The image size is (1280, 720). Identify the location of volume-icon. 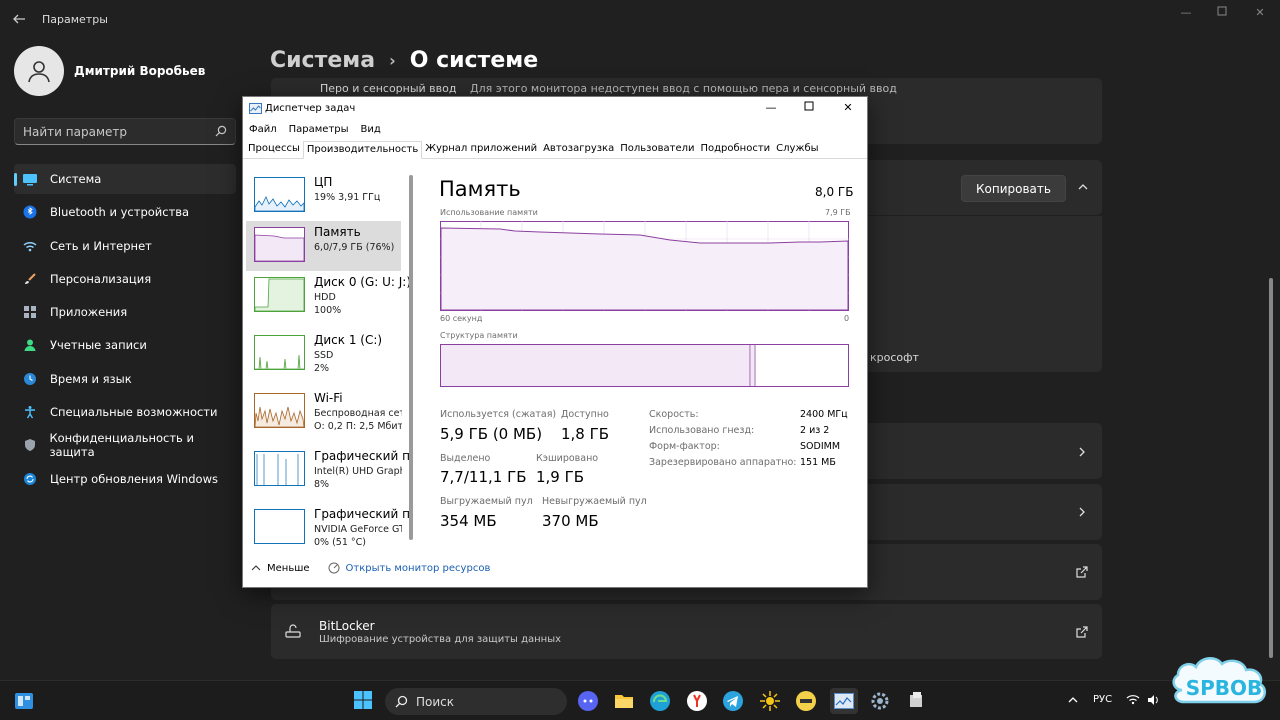
(1153, 700).